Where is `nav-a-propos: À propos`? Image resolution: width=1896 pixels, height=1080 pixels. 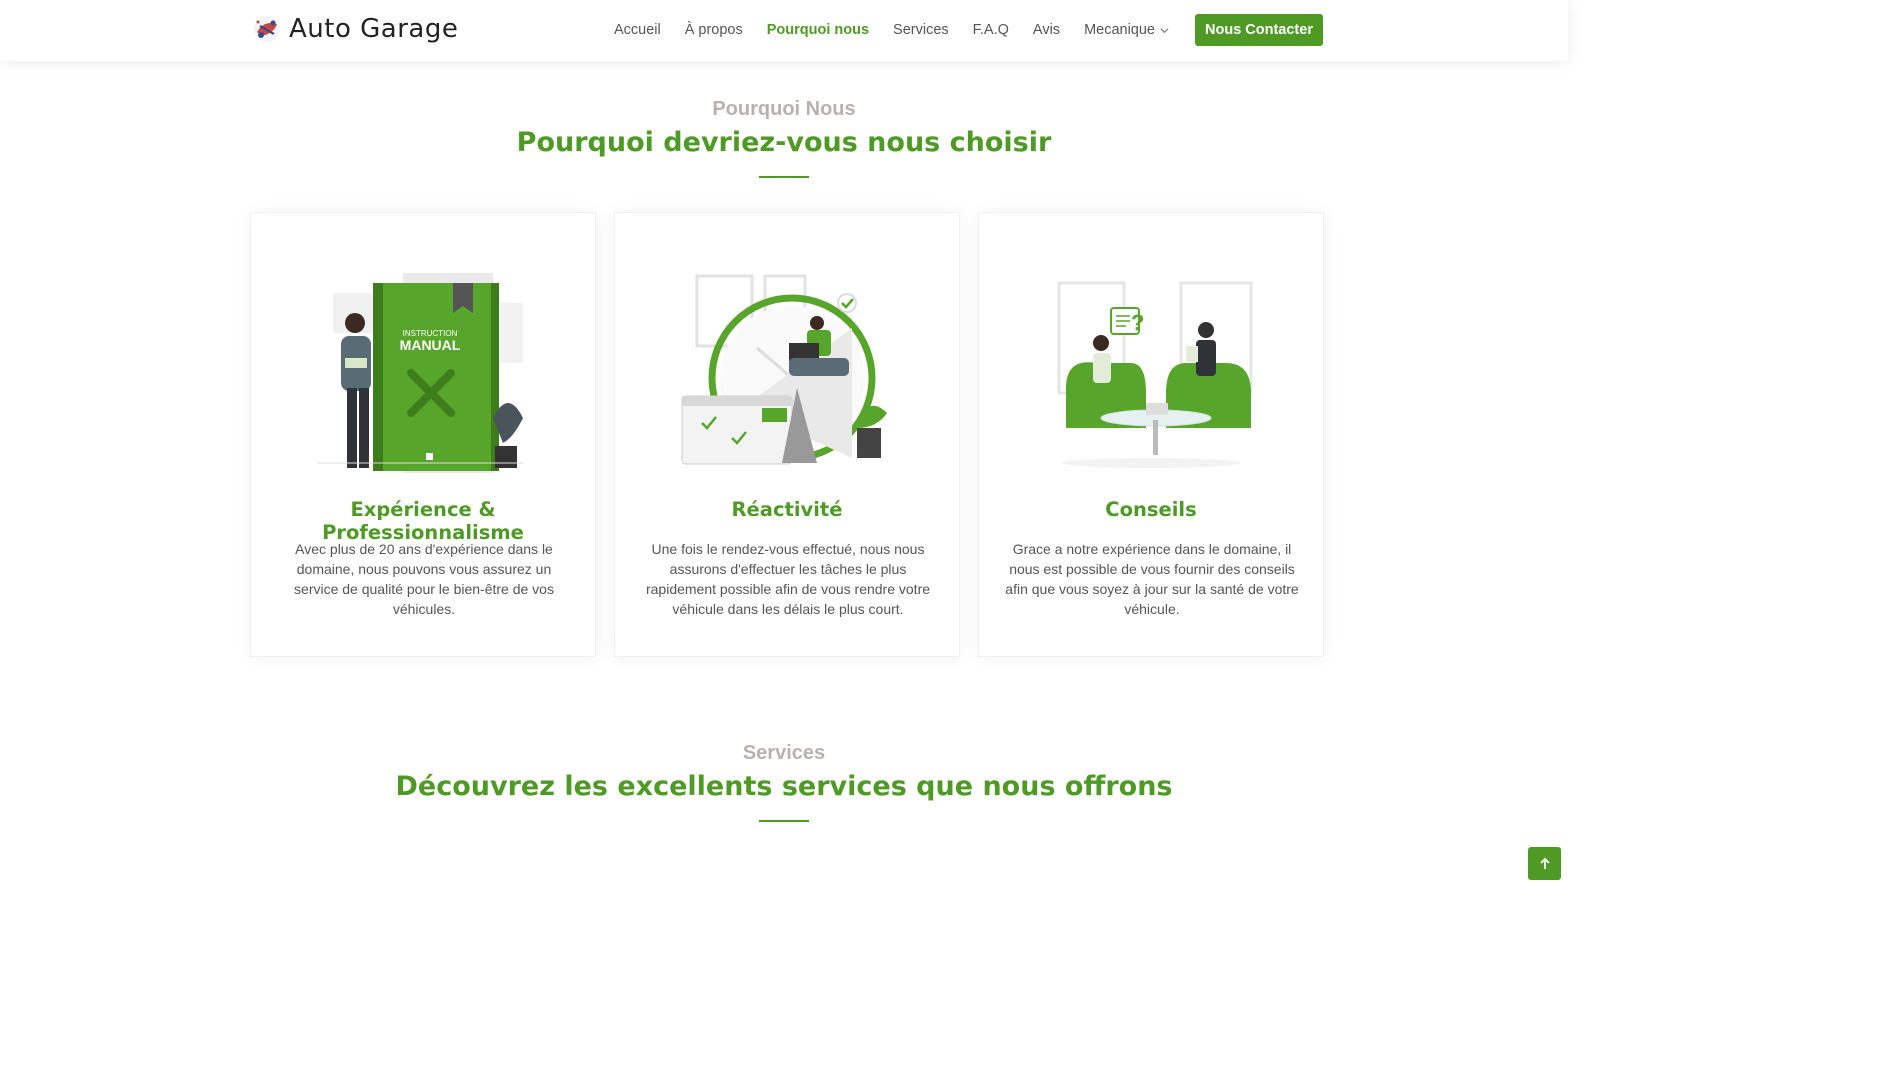
nav-a-propos: À propos is located at coordinates (714, 30).